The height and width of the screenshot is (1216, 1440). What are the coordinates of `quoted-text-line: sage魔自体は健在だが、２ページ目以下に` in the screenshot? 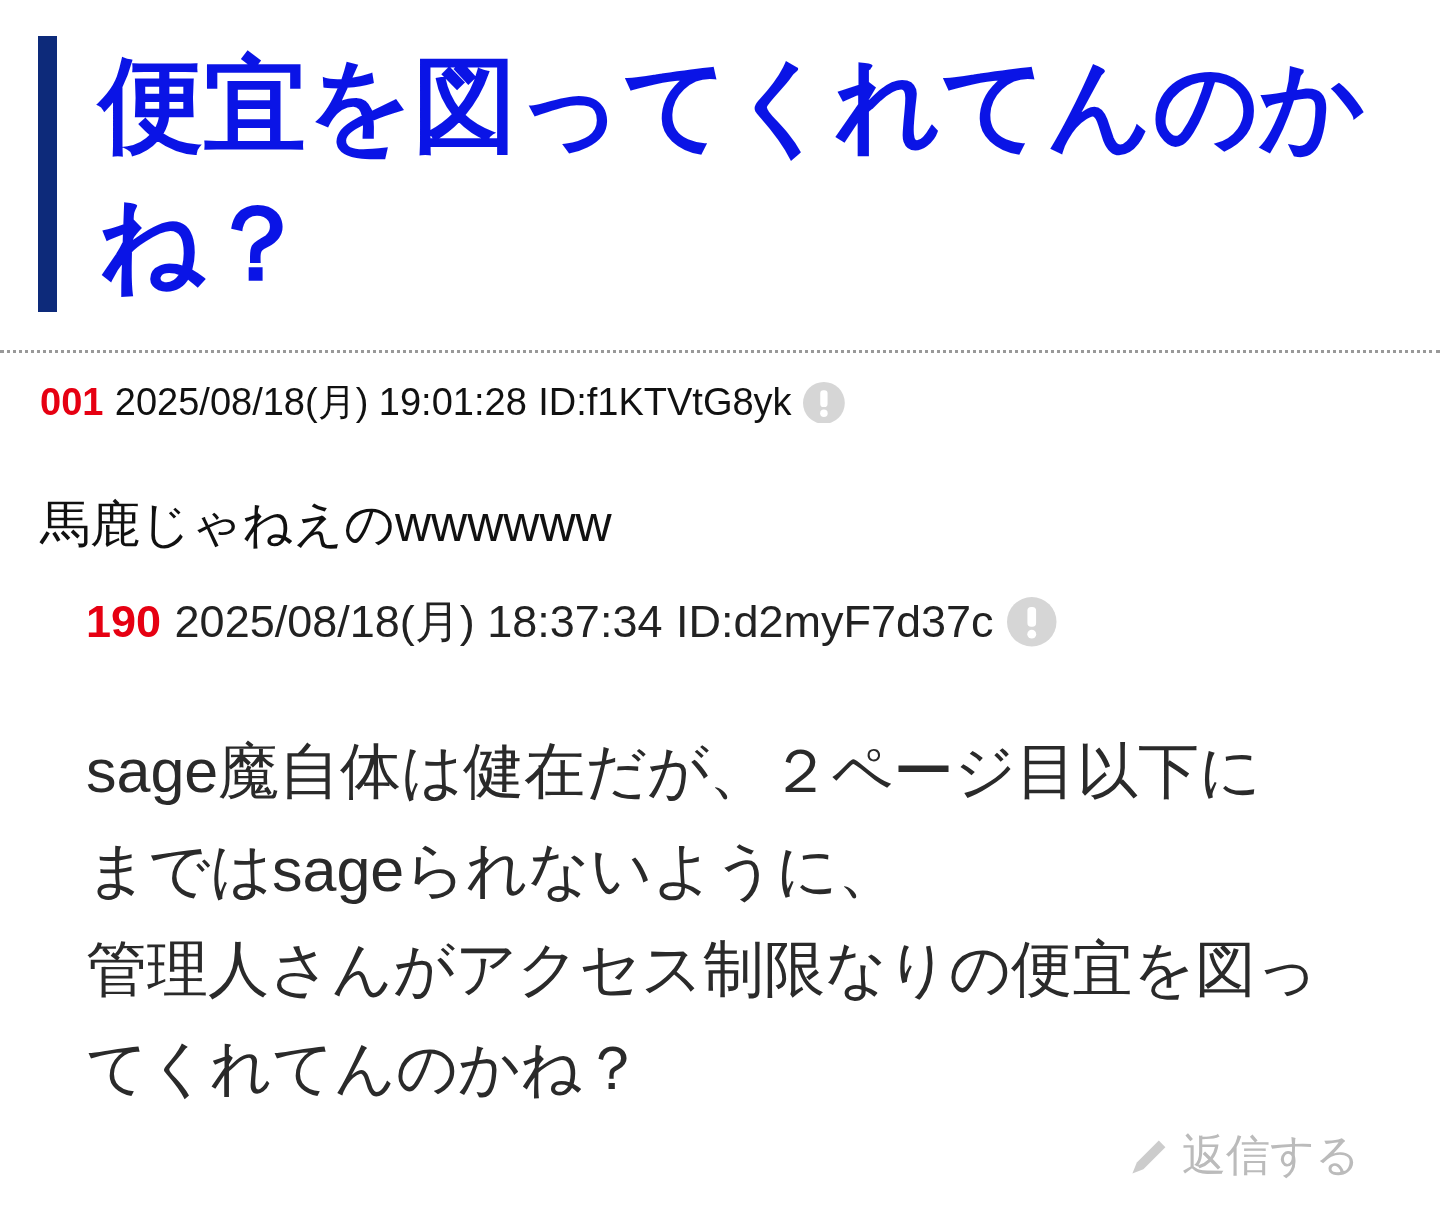 It's located at (674, 771).